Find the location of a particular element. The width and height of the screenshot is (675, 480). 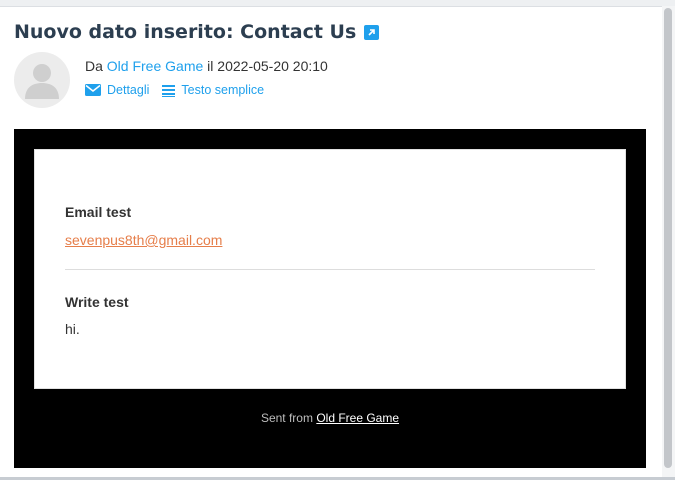

field-label-email: Email test is located at coordinates (98, 212).